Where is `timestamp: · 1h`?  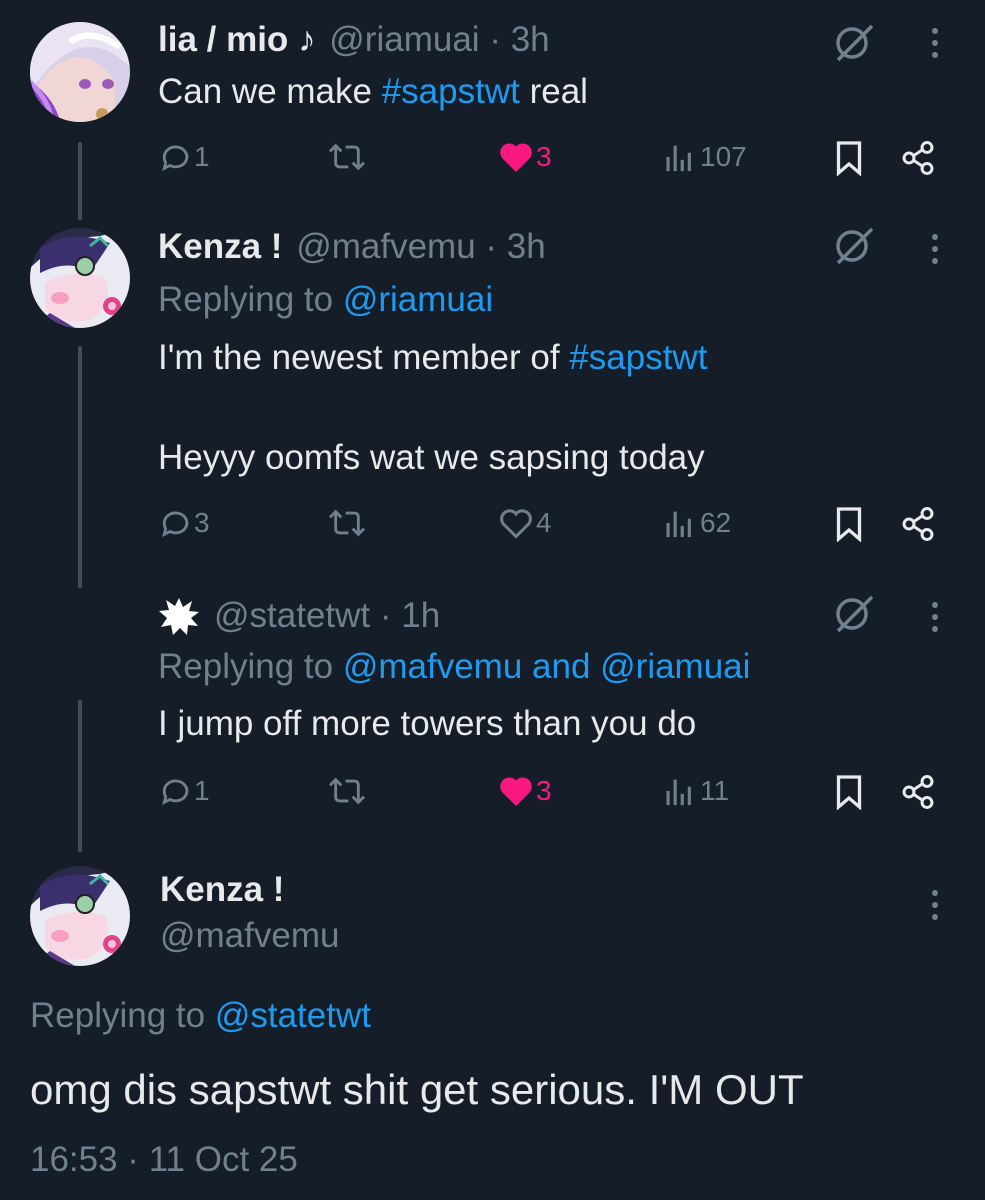 timestamp: · 1h is located at coordinates (410, 615).